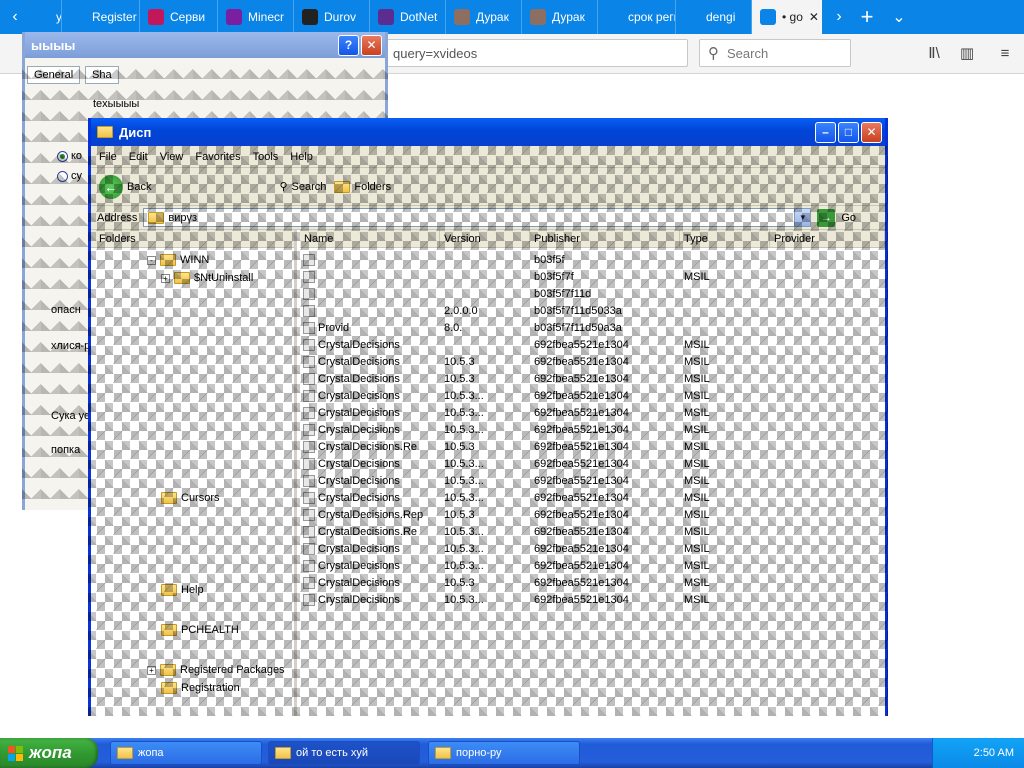  Describe the element at coordinates (362, 186) in the screenshot. I see `folders-button: Folders` at that location.